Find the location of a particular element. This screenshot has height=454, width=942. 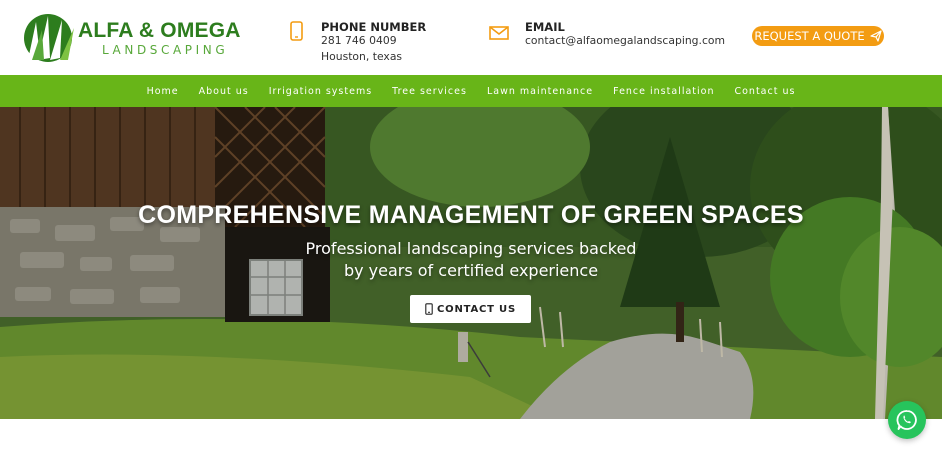

whatsapp-chat-button is located at coordinates (907, 420).